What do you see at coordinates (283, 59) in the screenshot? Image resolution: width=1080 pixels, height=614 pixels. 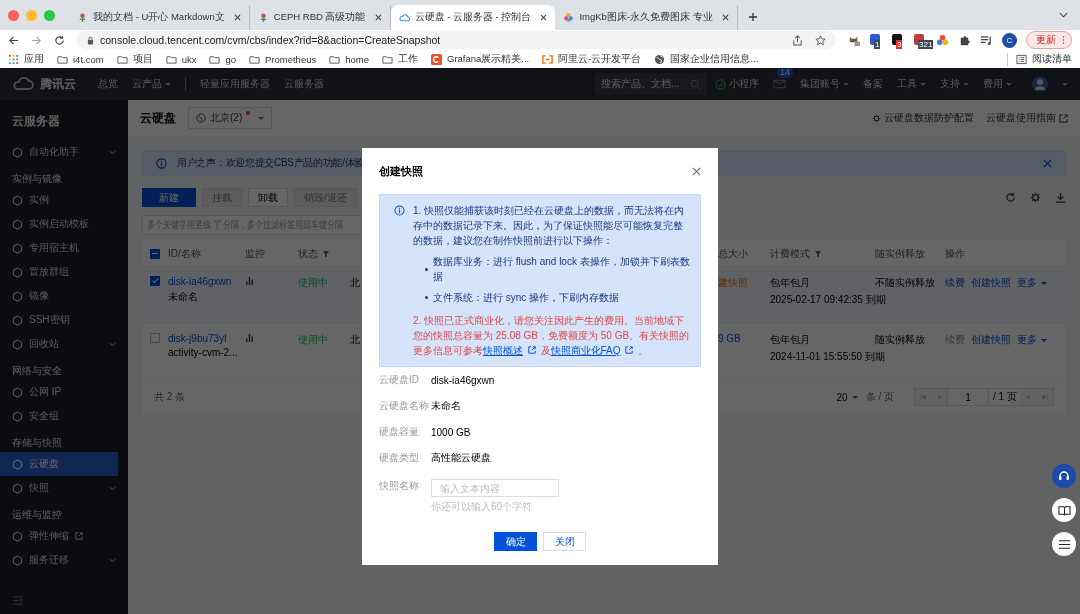 I see `bookmark: Prometheus` at bounding box center [283, 59].